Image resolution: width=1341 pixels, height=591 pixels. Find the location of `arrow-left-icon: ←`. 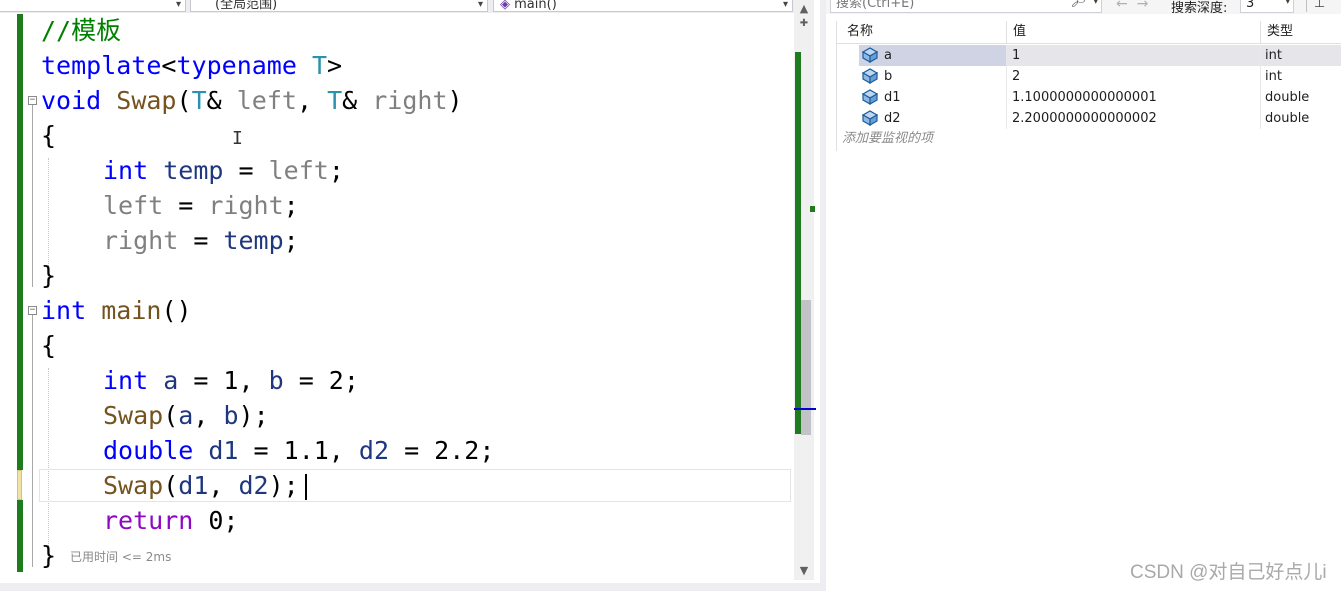

arrow-left-icon: ← is located at coordinates (1122, 6).